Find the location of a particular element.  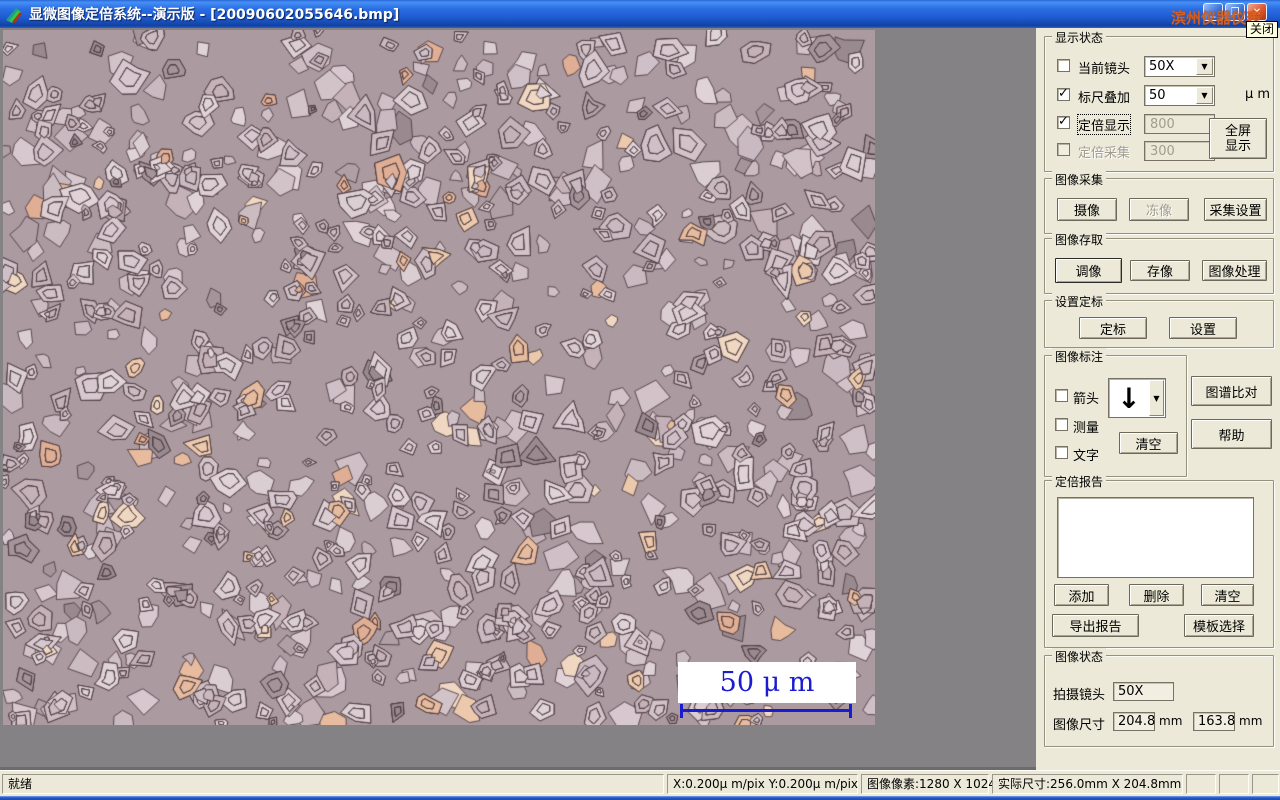

window-title: 显微图像定倍系统--演示版 - [20090602055646.bmp] is located at coordinates (214, 15).